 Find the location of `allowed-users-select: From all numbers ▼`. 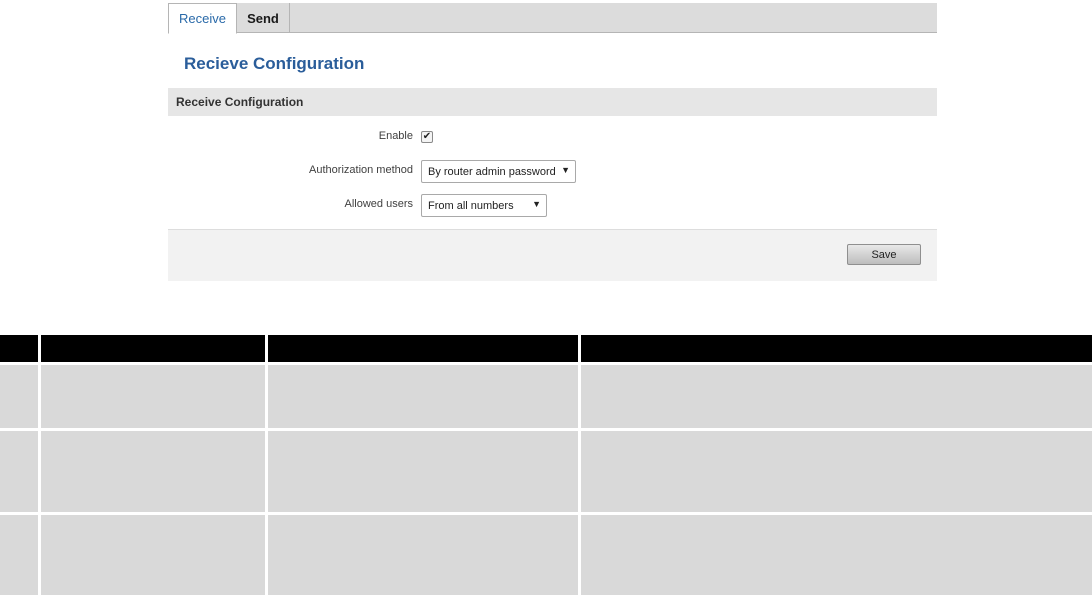

allowed-users-select: From all numbers ▼ is located at coordinates (484, 205).